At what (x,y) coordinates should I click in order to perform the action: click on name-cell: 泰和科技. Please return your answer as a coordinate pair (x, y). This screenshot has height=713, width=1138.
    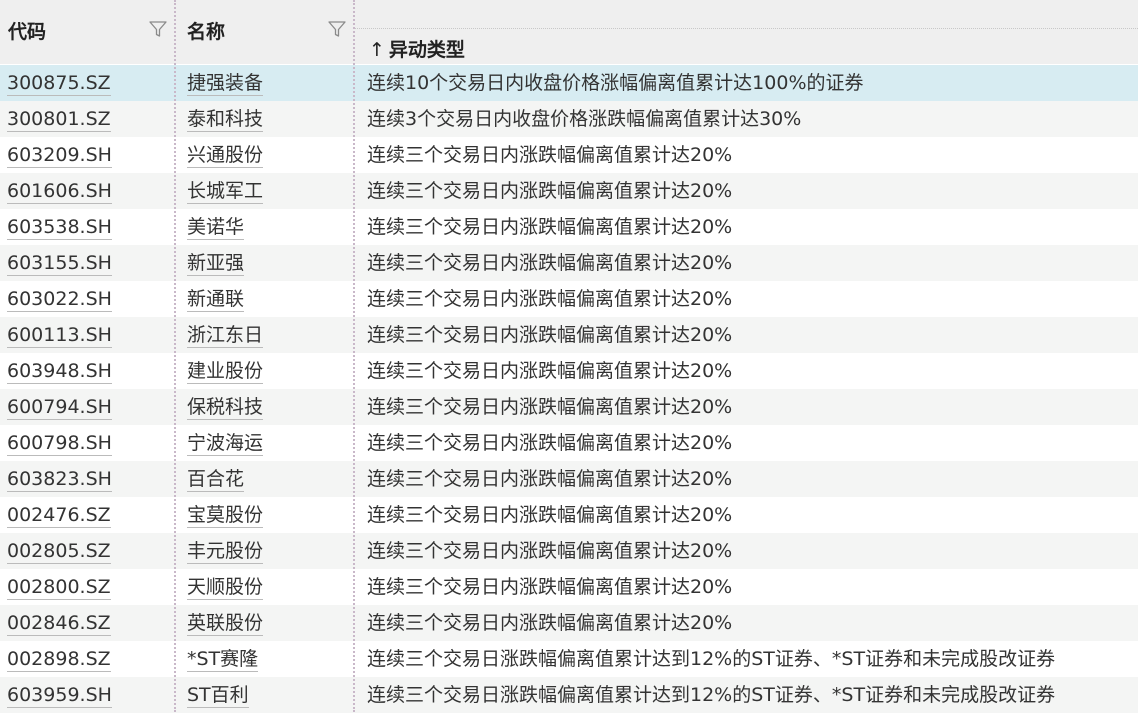
    Looking at the image, I should click on (269, 119).